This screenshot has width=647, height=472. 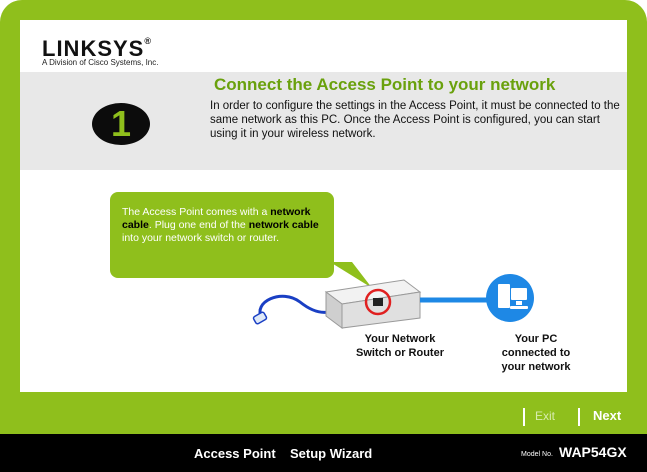 I want to click on network-switch-icon, so click(x=373, y=304).